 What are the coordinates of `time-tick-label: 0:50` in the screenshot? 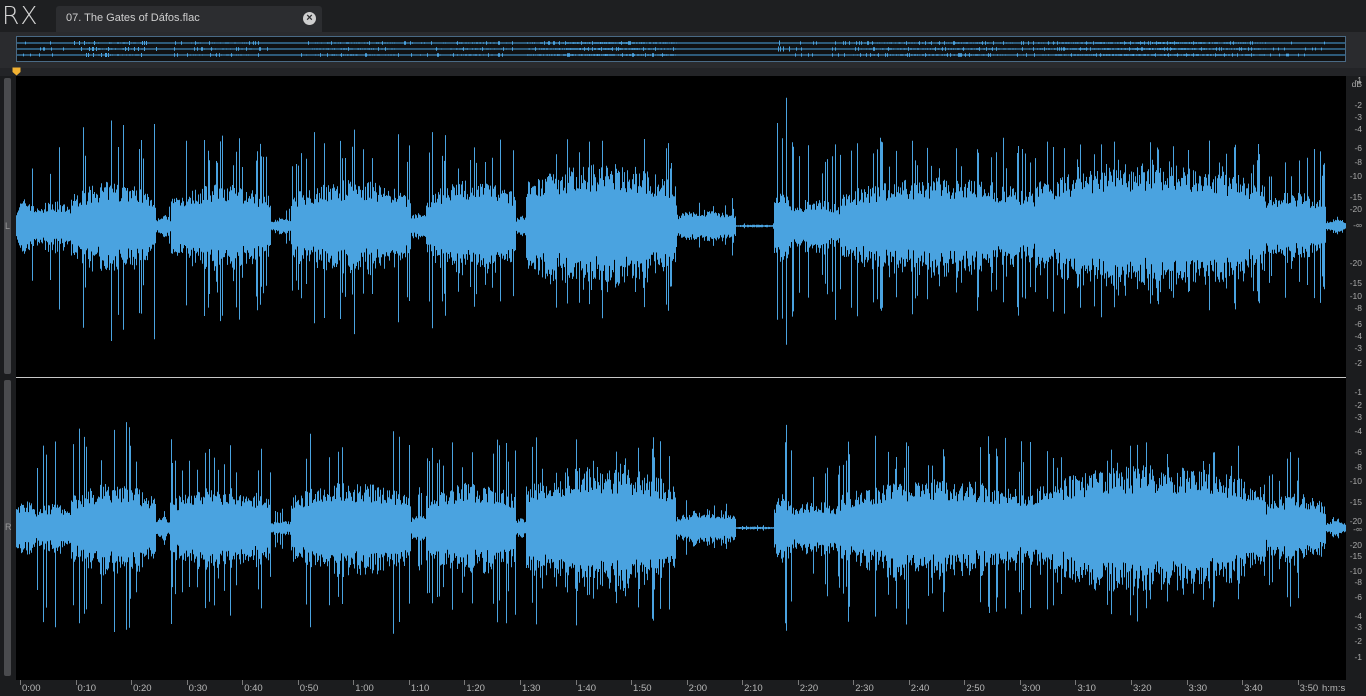 It's located at (309, 688).